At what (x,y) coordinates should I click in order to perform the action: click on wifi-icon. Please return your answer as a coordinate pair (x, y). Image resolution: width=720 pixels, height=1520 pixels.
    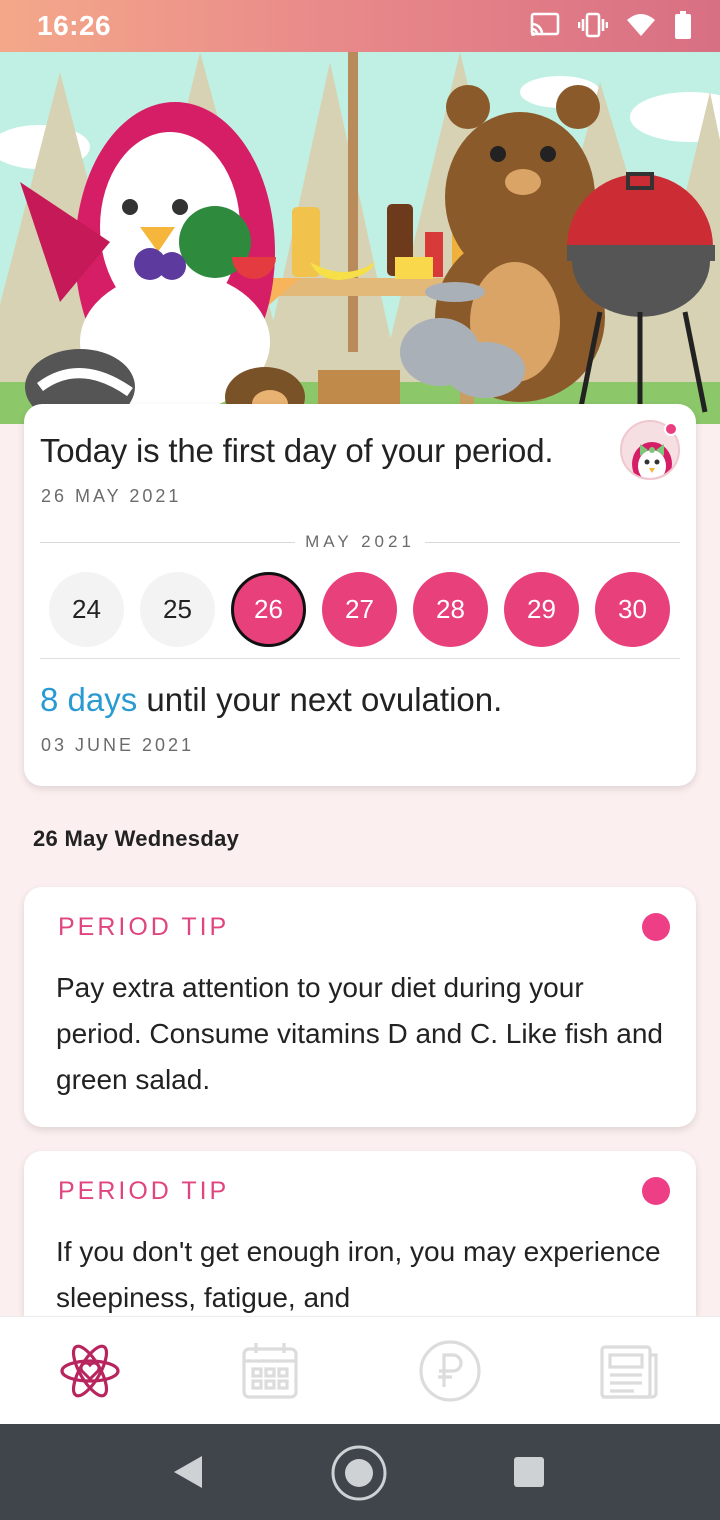
    Looking at the image, I should click on (641, 27).